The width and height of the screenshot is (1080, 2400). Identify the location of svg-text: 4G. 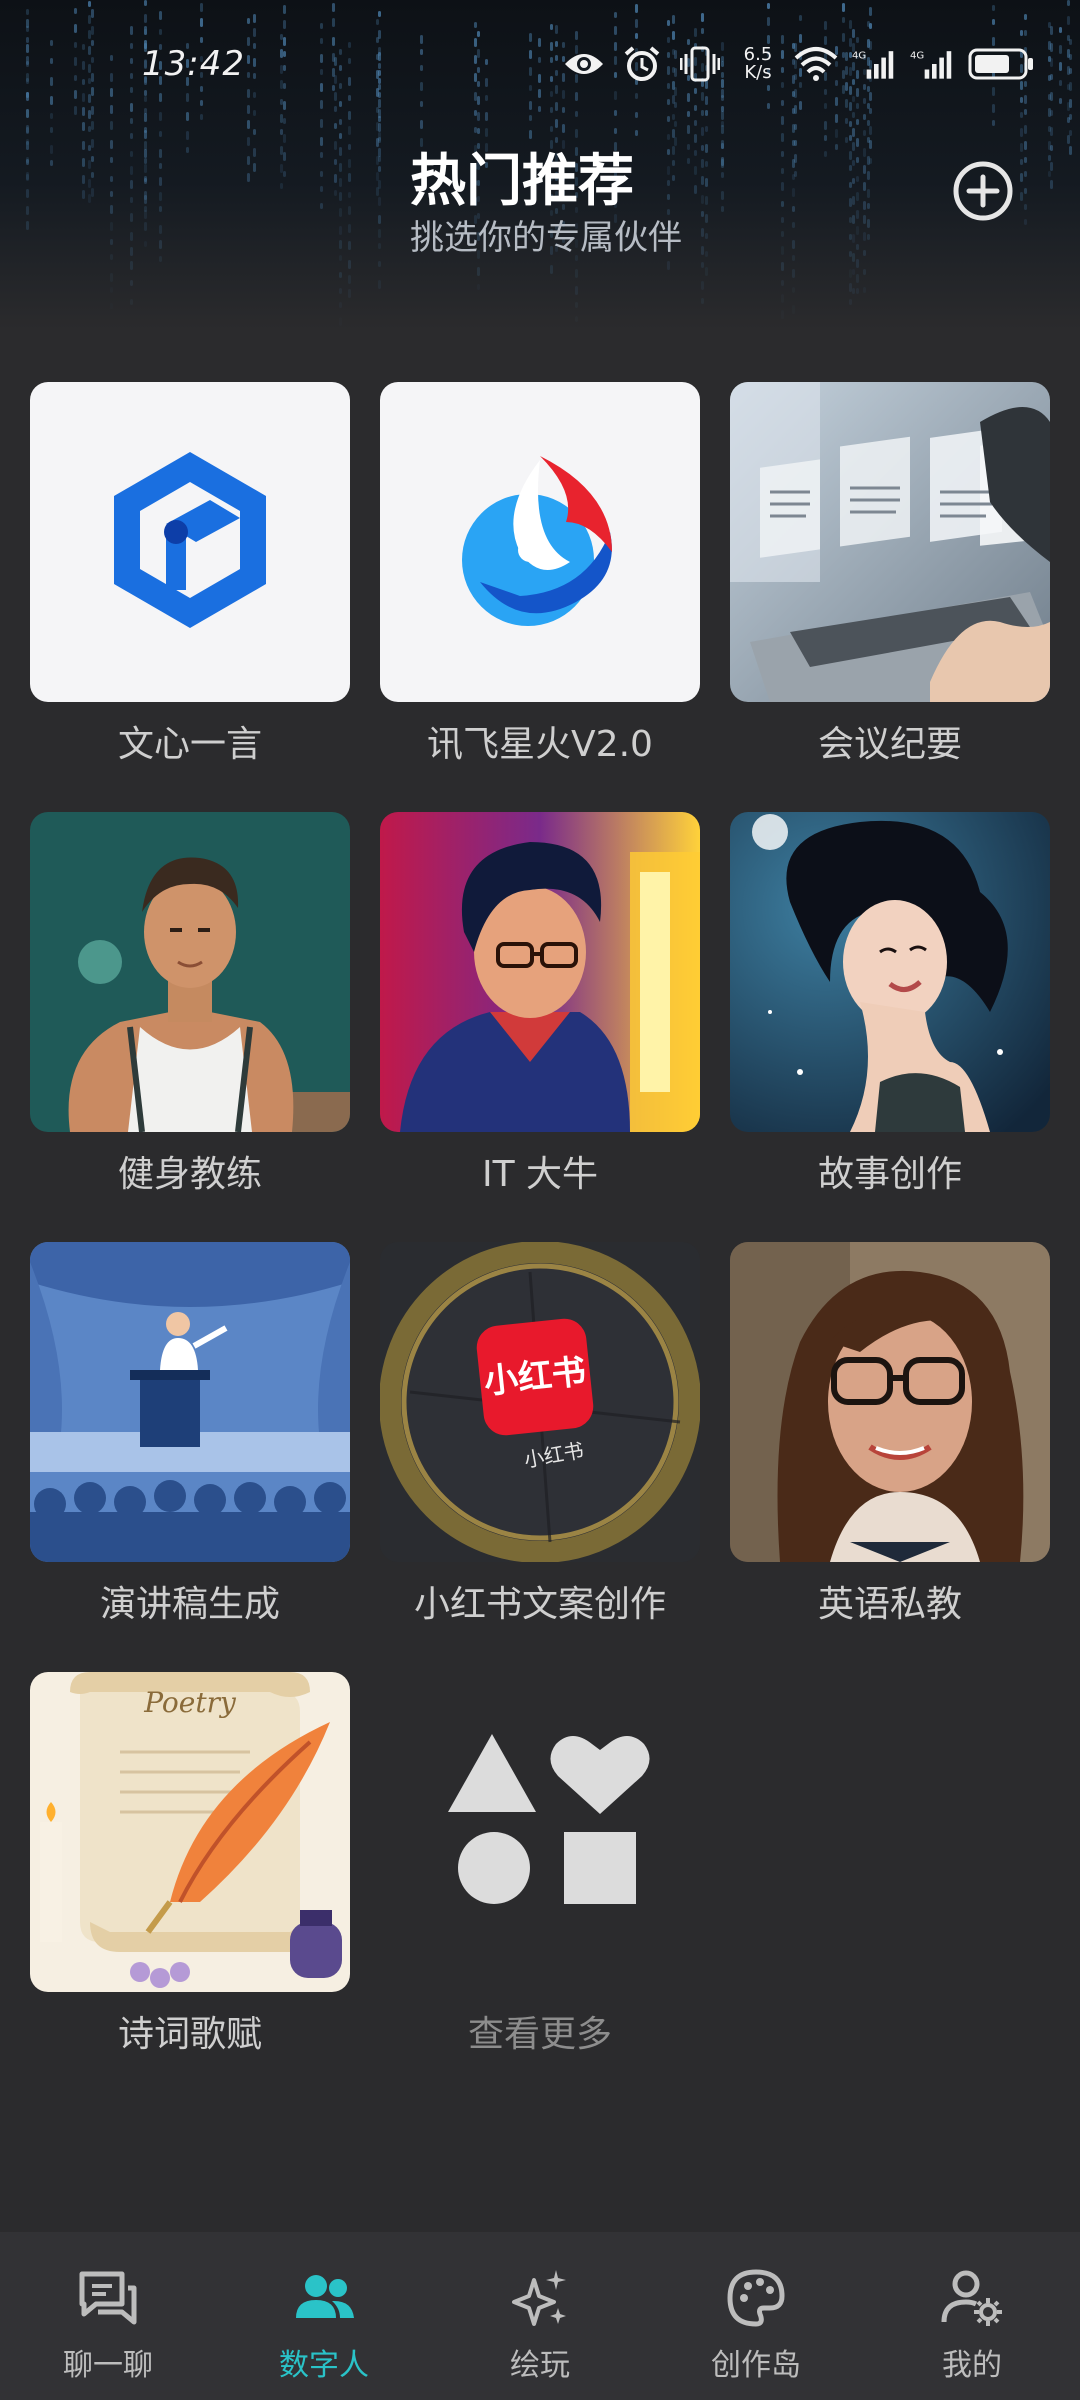
(859, 56).